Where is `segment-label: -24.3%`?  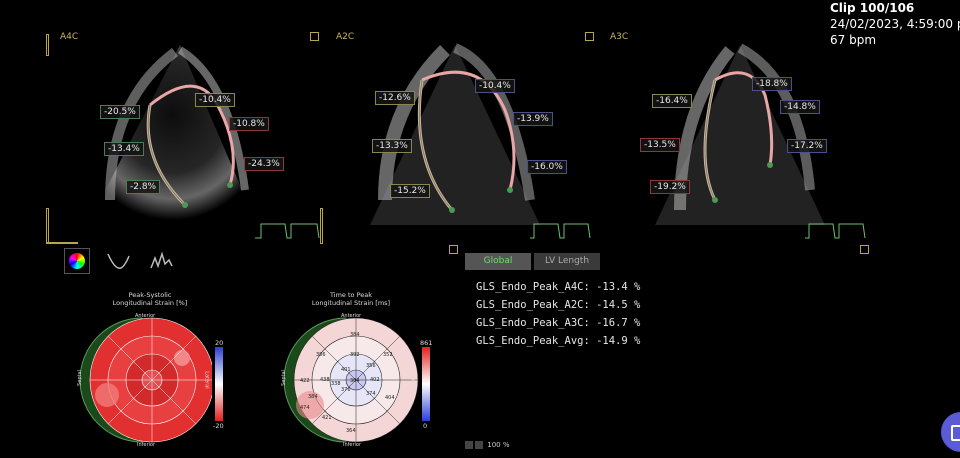 segment-label: -24.3% is located at coordinates (264, 164).